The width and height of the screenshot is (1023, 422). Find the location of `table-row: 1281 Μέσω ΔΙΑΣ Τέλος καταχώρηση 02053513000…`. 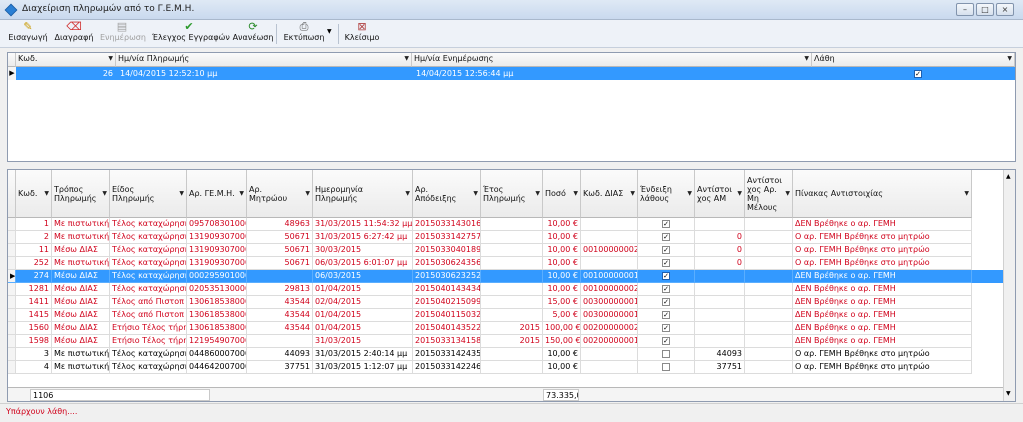

table-row: 1281 Μέσω ΔΙΑΣ Τέλος καταχώρηση 02053513000… is located at coordinates (505, 289).